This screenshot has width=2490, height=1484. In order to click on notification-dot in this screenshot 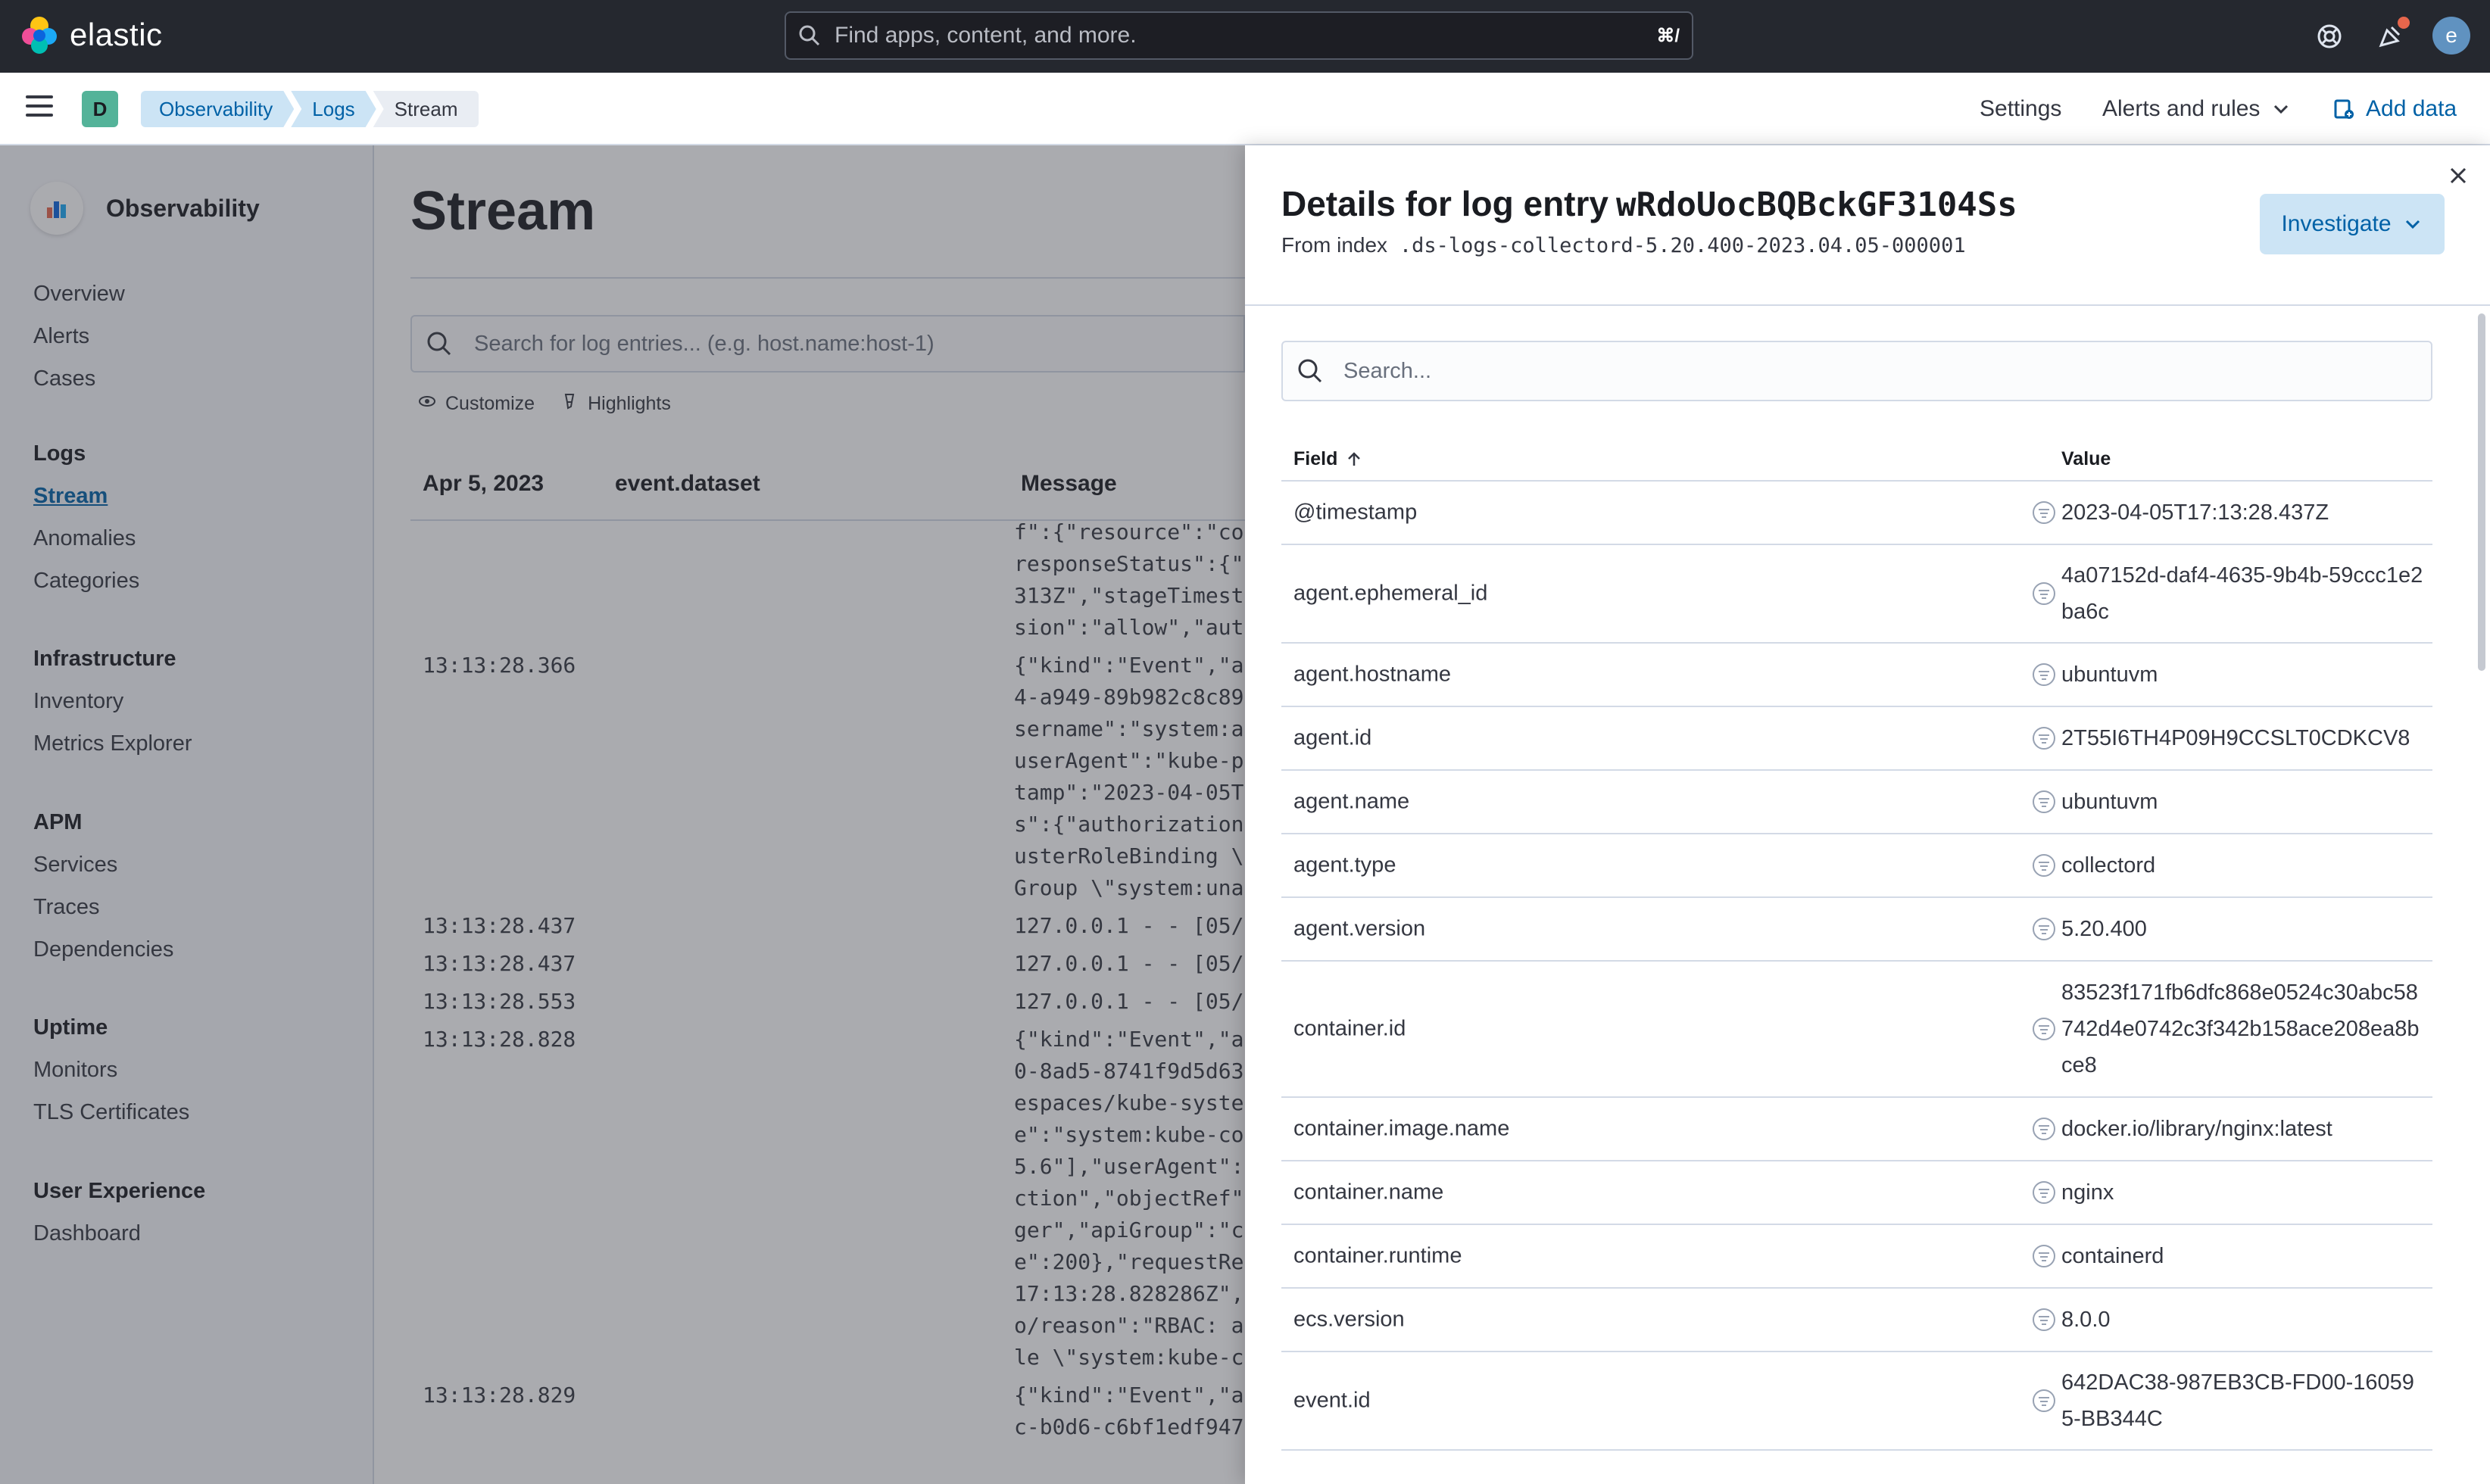, I will do `click(2404, 23)`.